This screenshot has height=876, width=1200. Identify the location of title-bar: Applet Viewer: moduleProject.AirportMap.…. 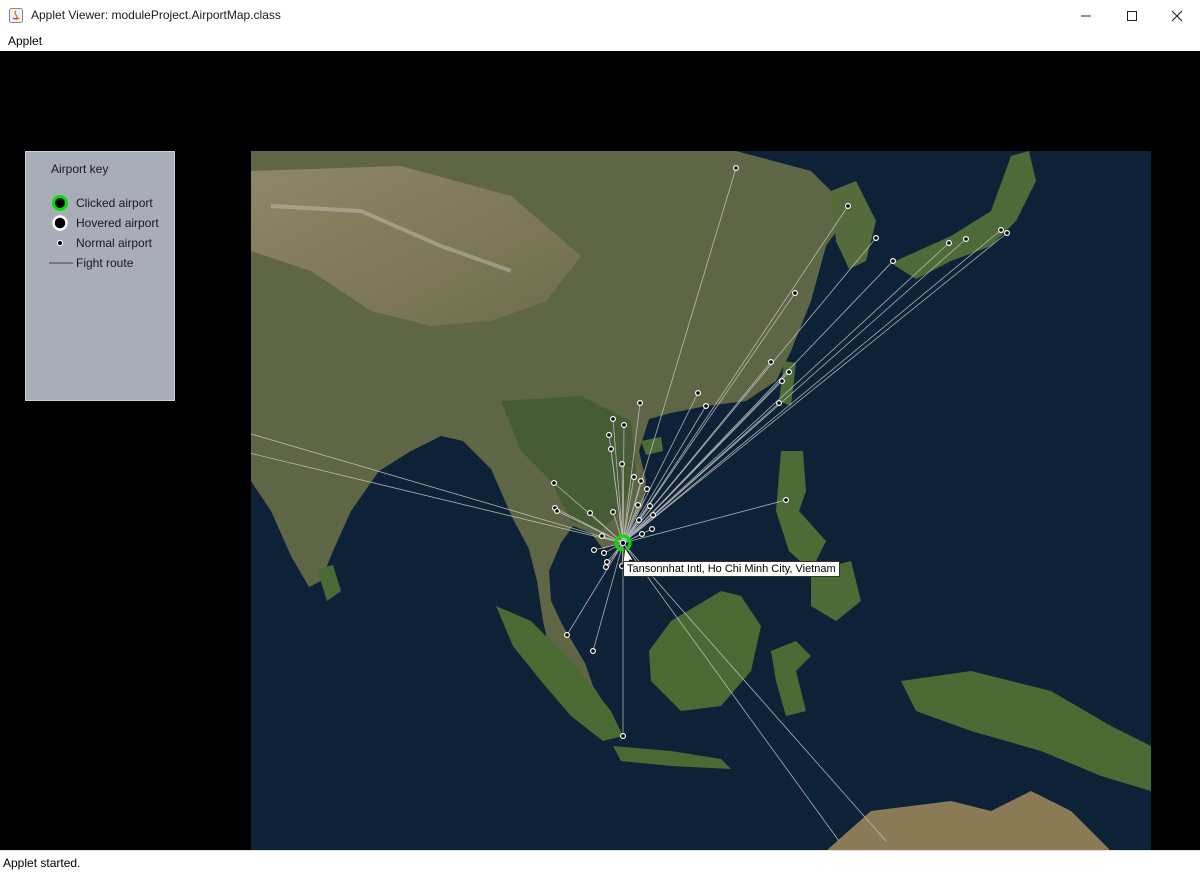
(600, 16).